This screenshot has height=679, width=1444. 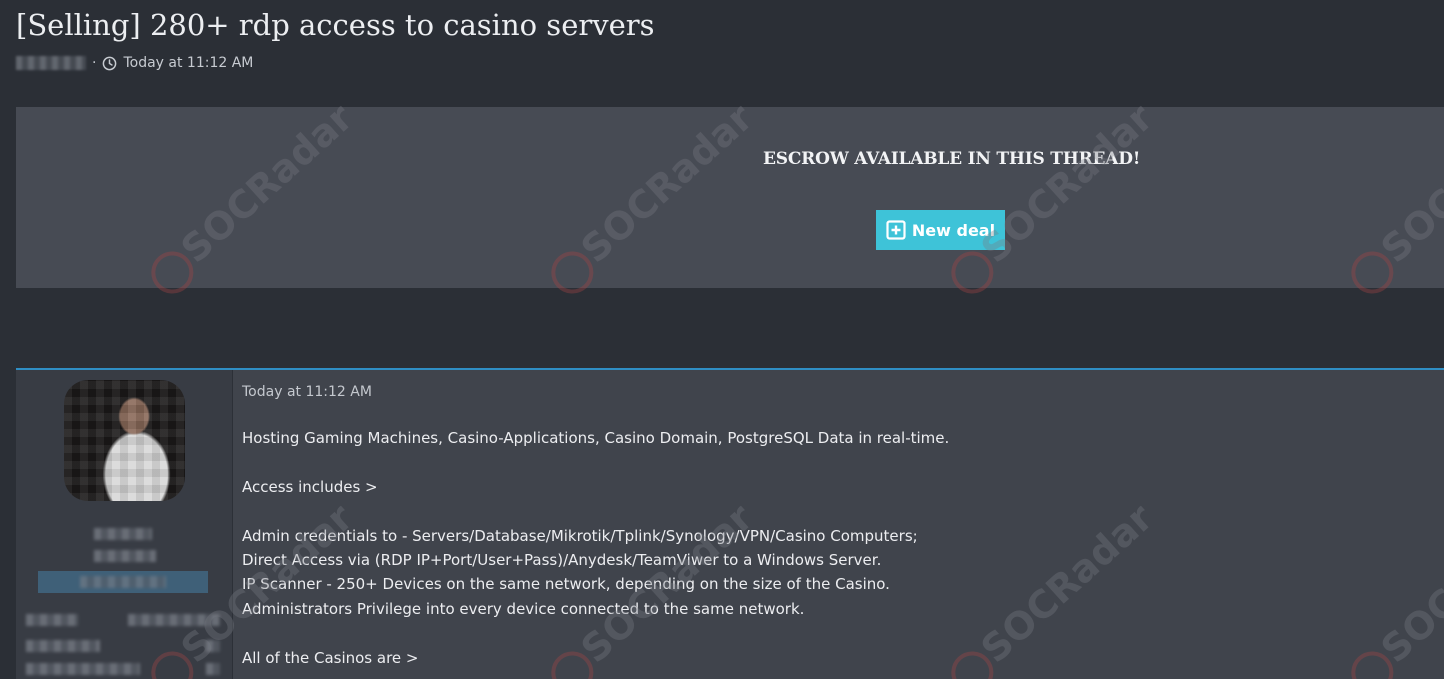 What do you see at coordinates (953, 230) in the screenshot?
I see `new-deal-label: New deal` at bounding box center [953, 230].